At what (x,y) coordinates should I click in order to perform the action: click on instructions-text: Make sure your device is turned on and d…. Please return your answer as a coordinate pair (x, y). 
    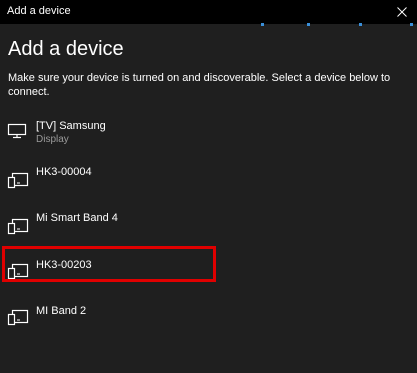
    Looking at the image, I should click on (199, 85).